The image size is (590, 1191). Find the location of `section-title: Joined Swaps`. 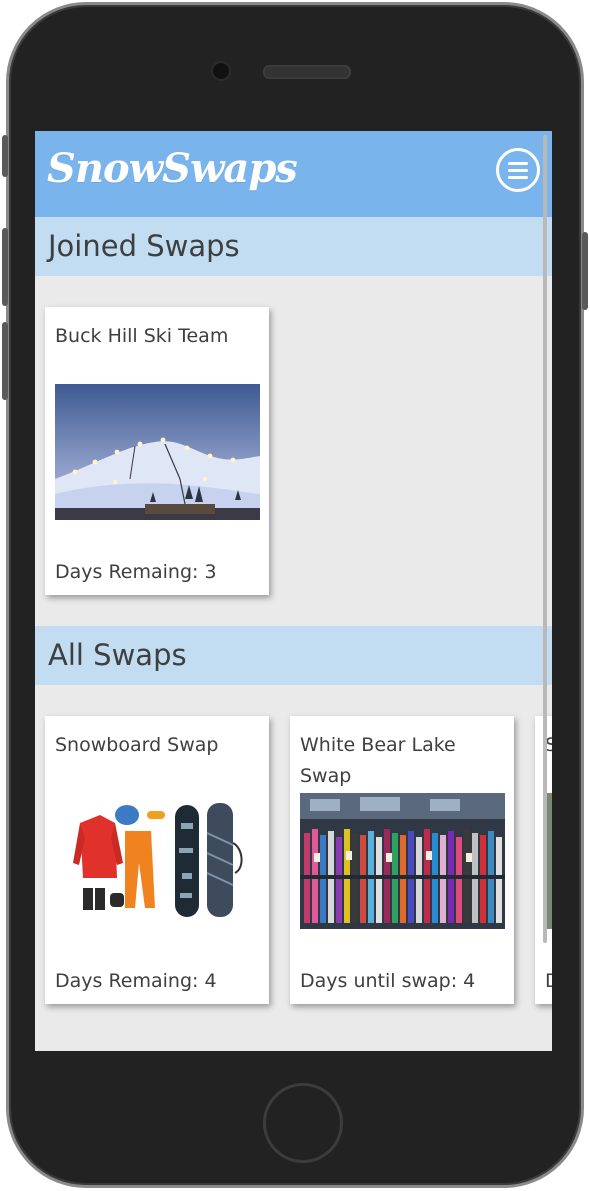

section-title: Joined Swaps is located at coordinates (144, 246).